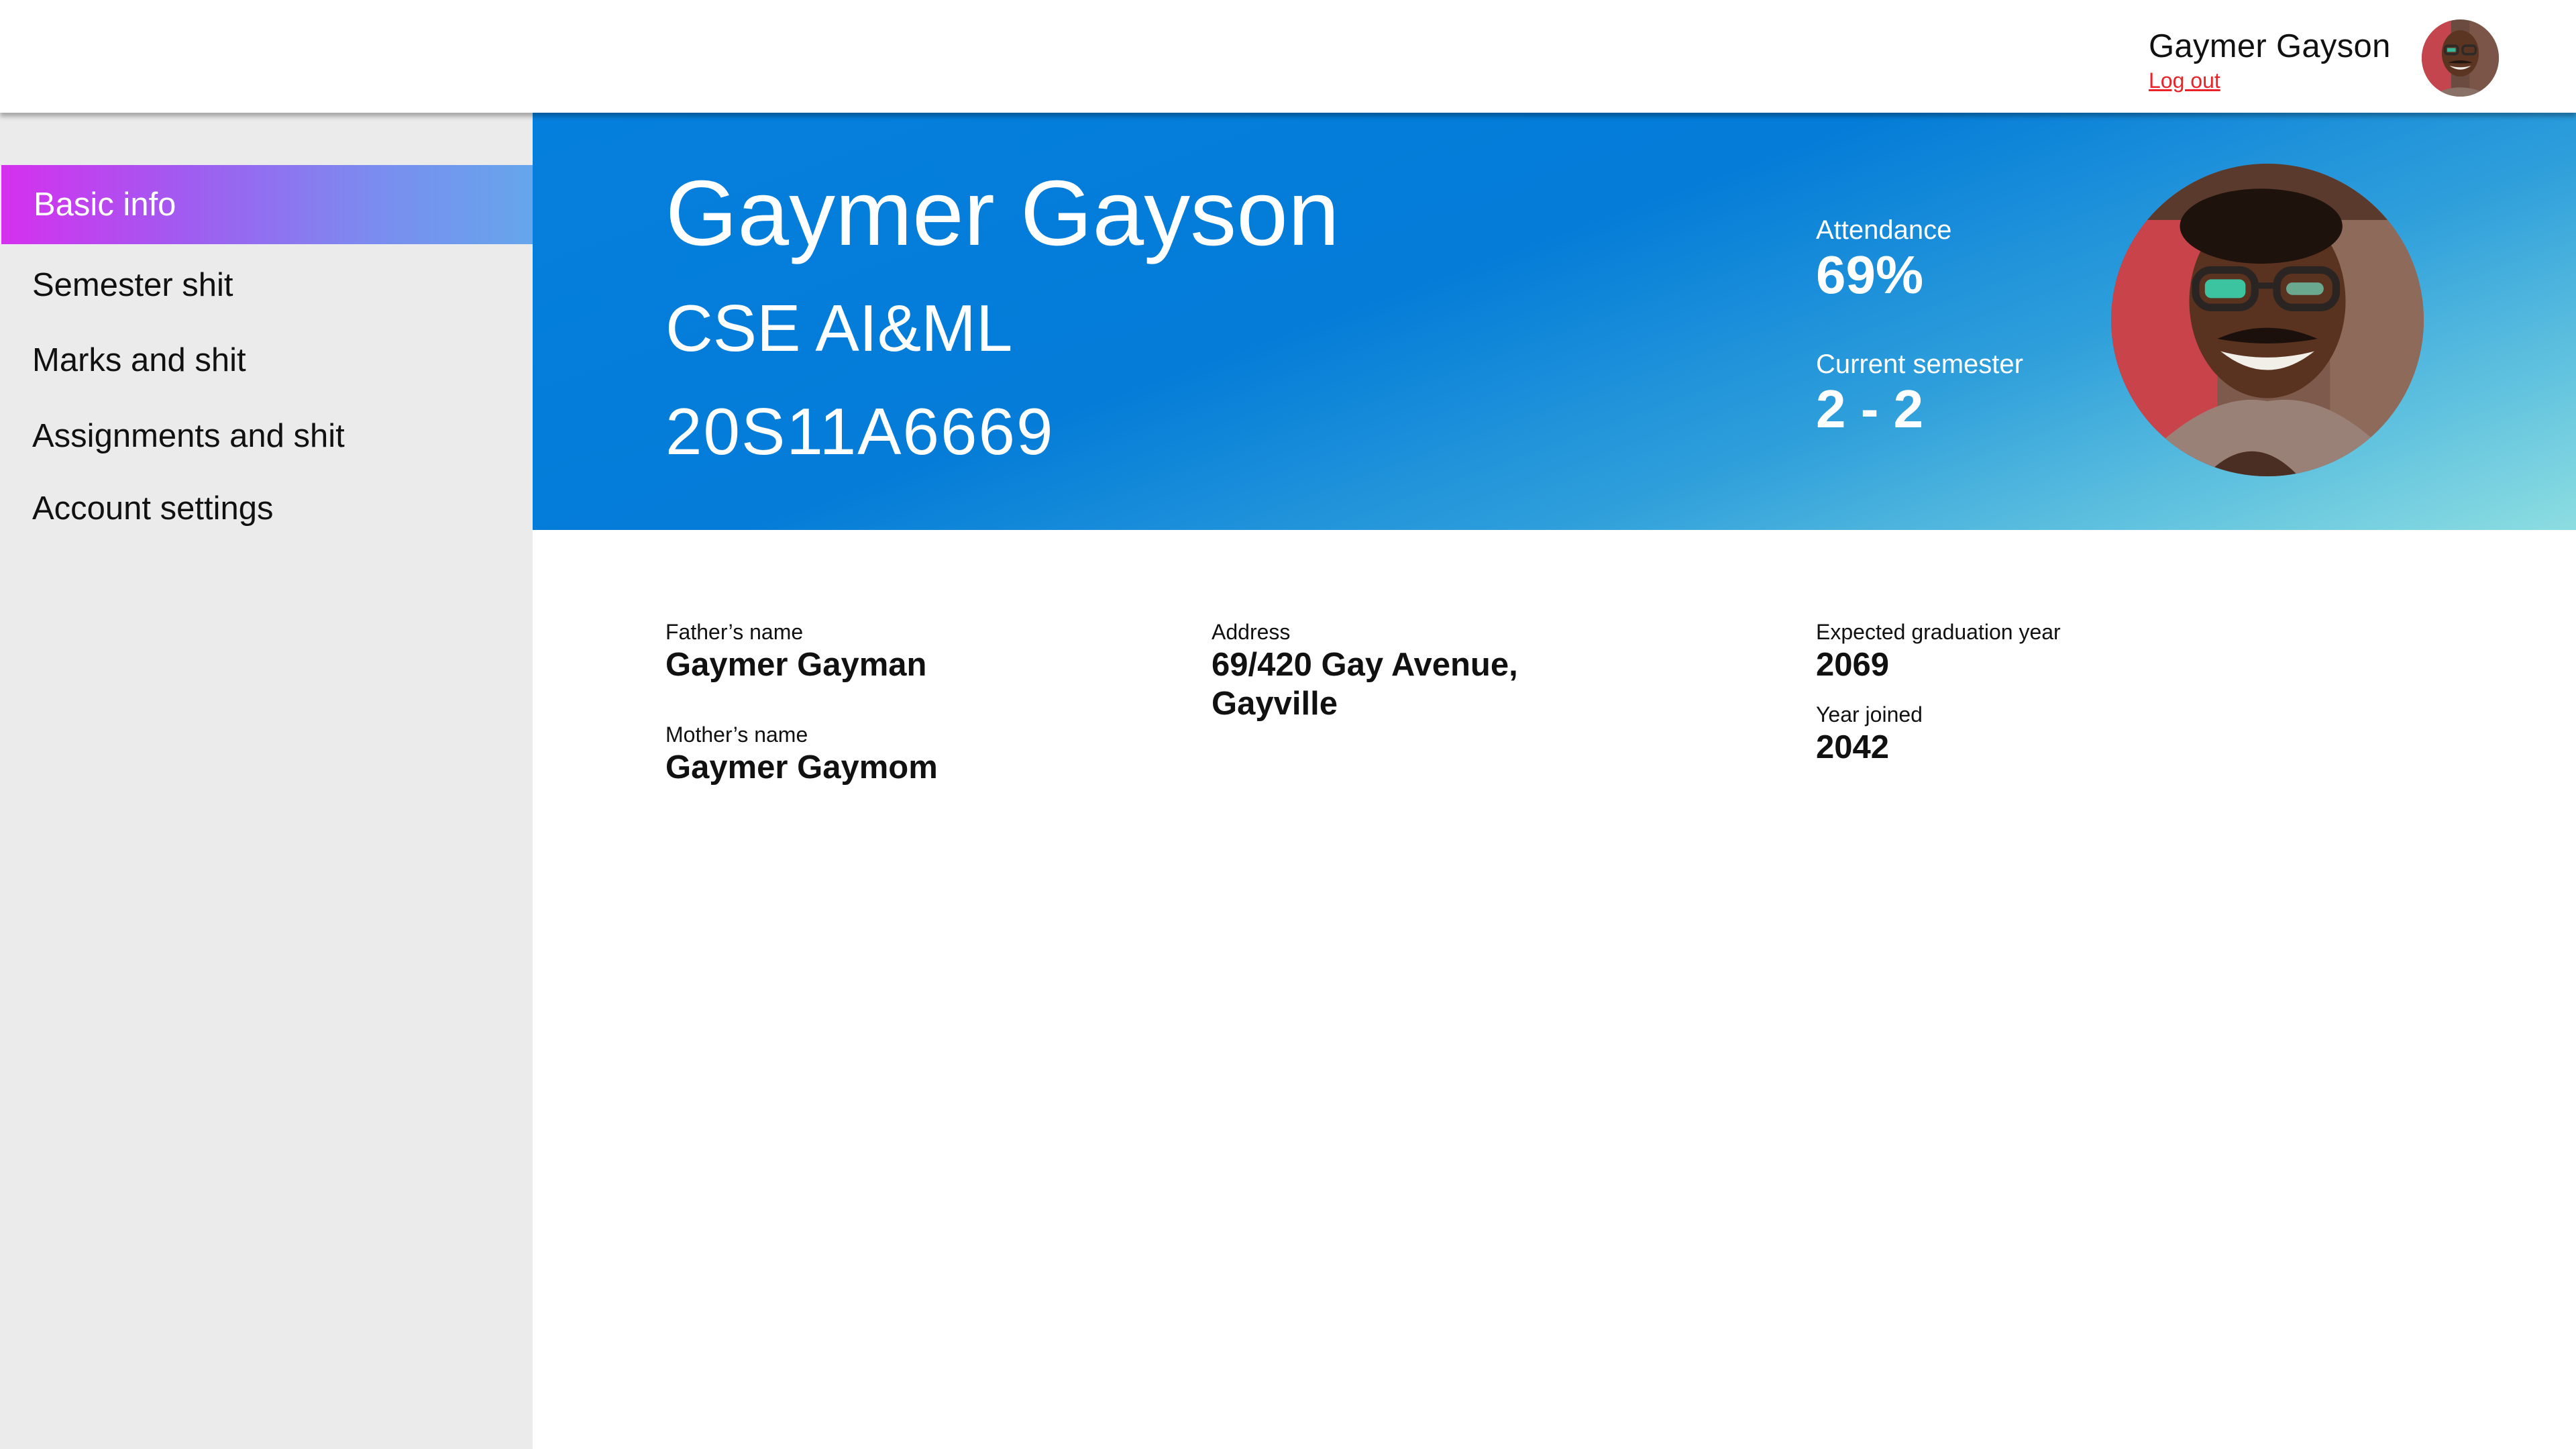 This screenshot has height=1449, width=2576. I want to click on father-name-field: Father’s name Gaymer Gayman, so click(796, 651).